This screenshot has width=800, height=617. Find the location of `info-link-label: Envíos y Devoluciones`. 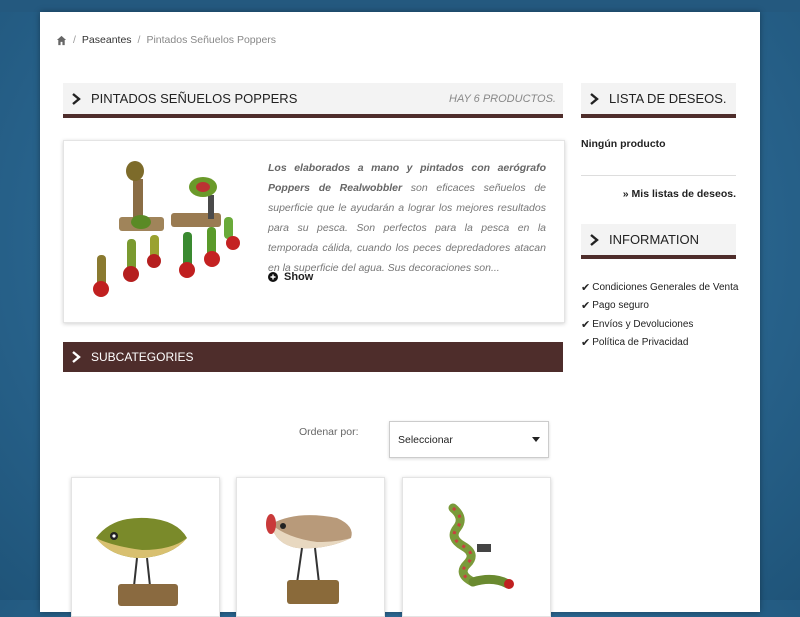

info-link-label: Envíos y Devoluciones is located at coordinates (643, 324).